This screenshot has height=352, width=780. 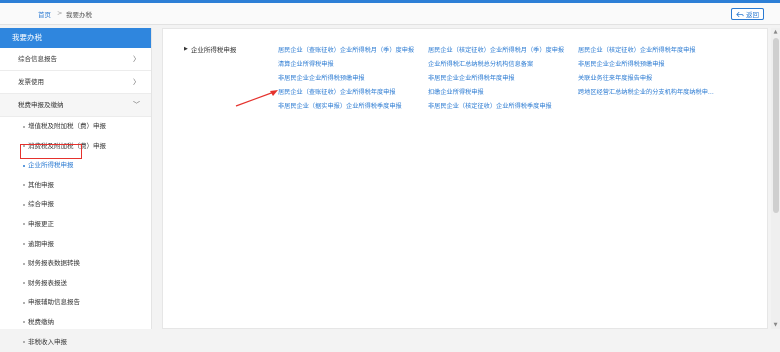 What do you see at coordinates (75, 166) in the screenshot?
I see `sidebar-subitem-cit: 企业所得税申报` at bounding box center [75, 166].